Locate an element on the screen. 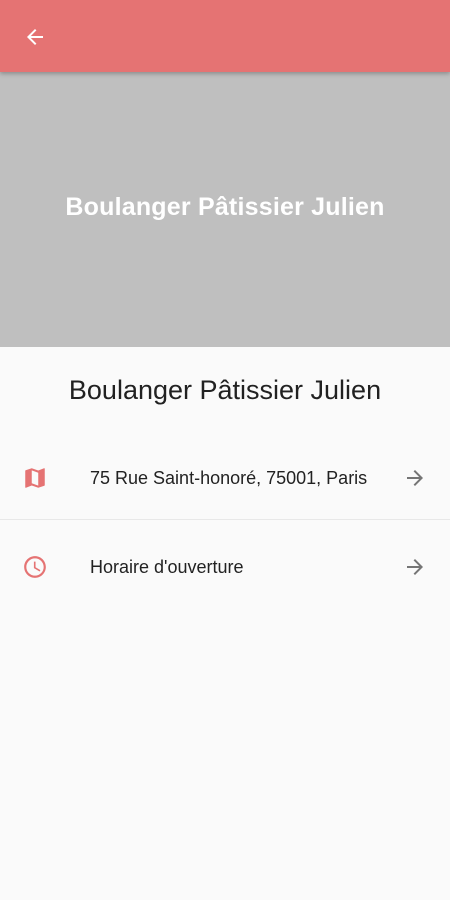 Image resolution: width=450 pixels, height=900 pixels. clock-icon is located at coordinates (35, 567).